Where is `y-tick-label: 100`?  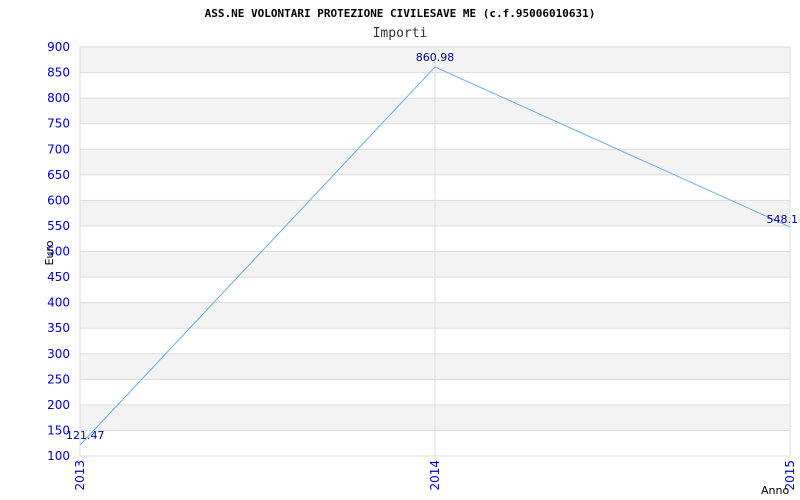 y-tick-label: 100 is located at coordinates (58, 456).